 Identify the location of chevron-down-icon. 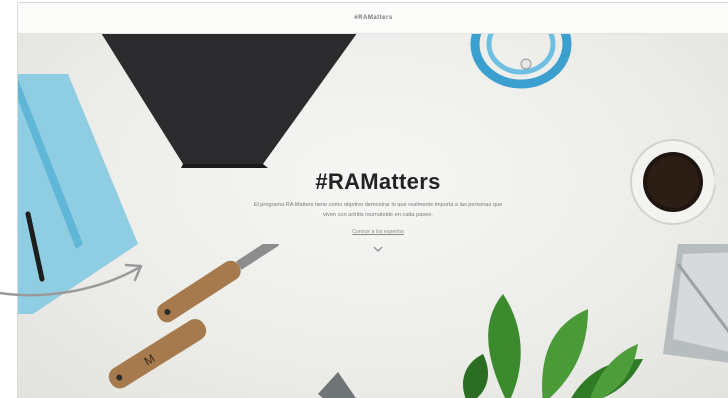
(378, 249).